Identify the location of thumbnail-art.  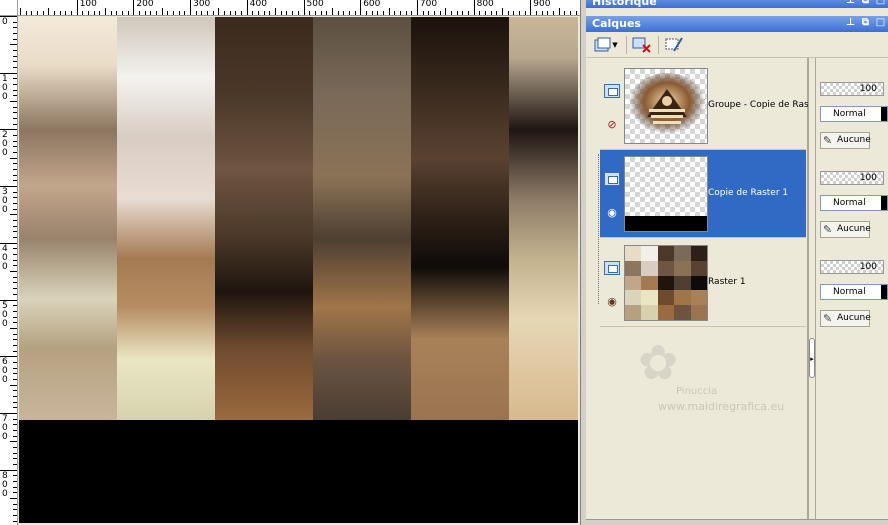
(667, 105).